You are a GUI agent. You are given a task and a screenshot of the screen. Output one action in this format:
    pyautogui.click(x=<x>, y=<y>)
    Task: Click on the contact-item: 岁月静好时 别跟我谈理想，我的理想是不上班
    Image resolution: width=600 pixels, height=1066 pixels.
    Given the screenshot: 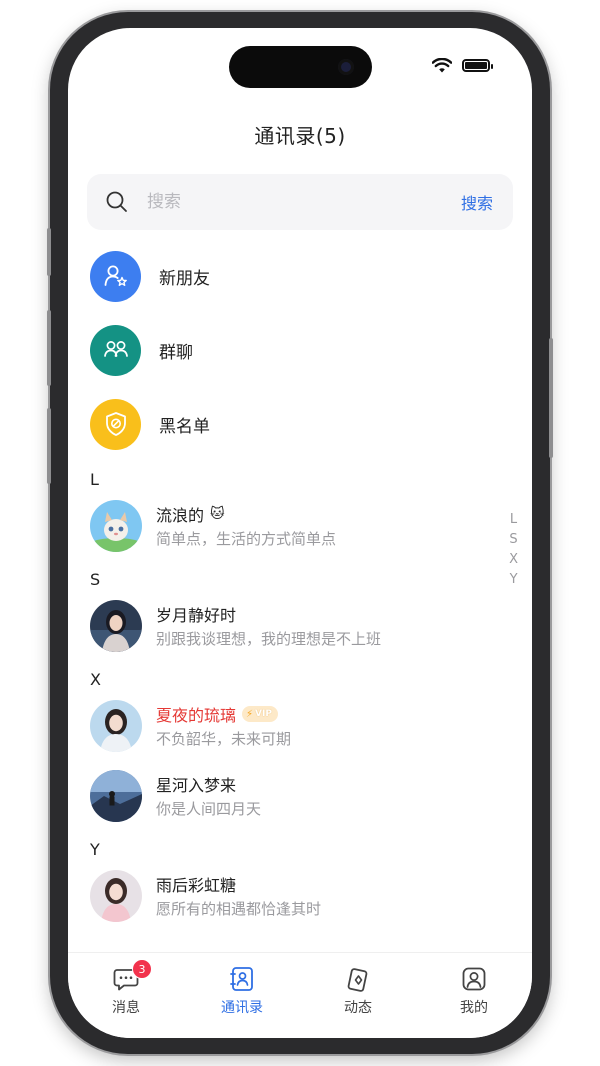 What is the action you would take?
    pyautogui.click(x=290, y=626)
    